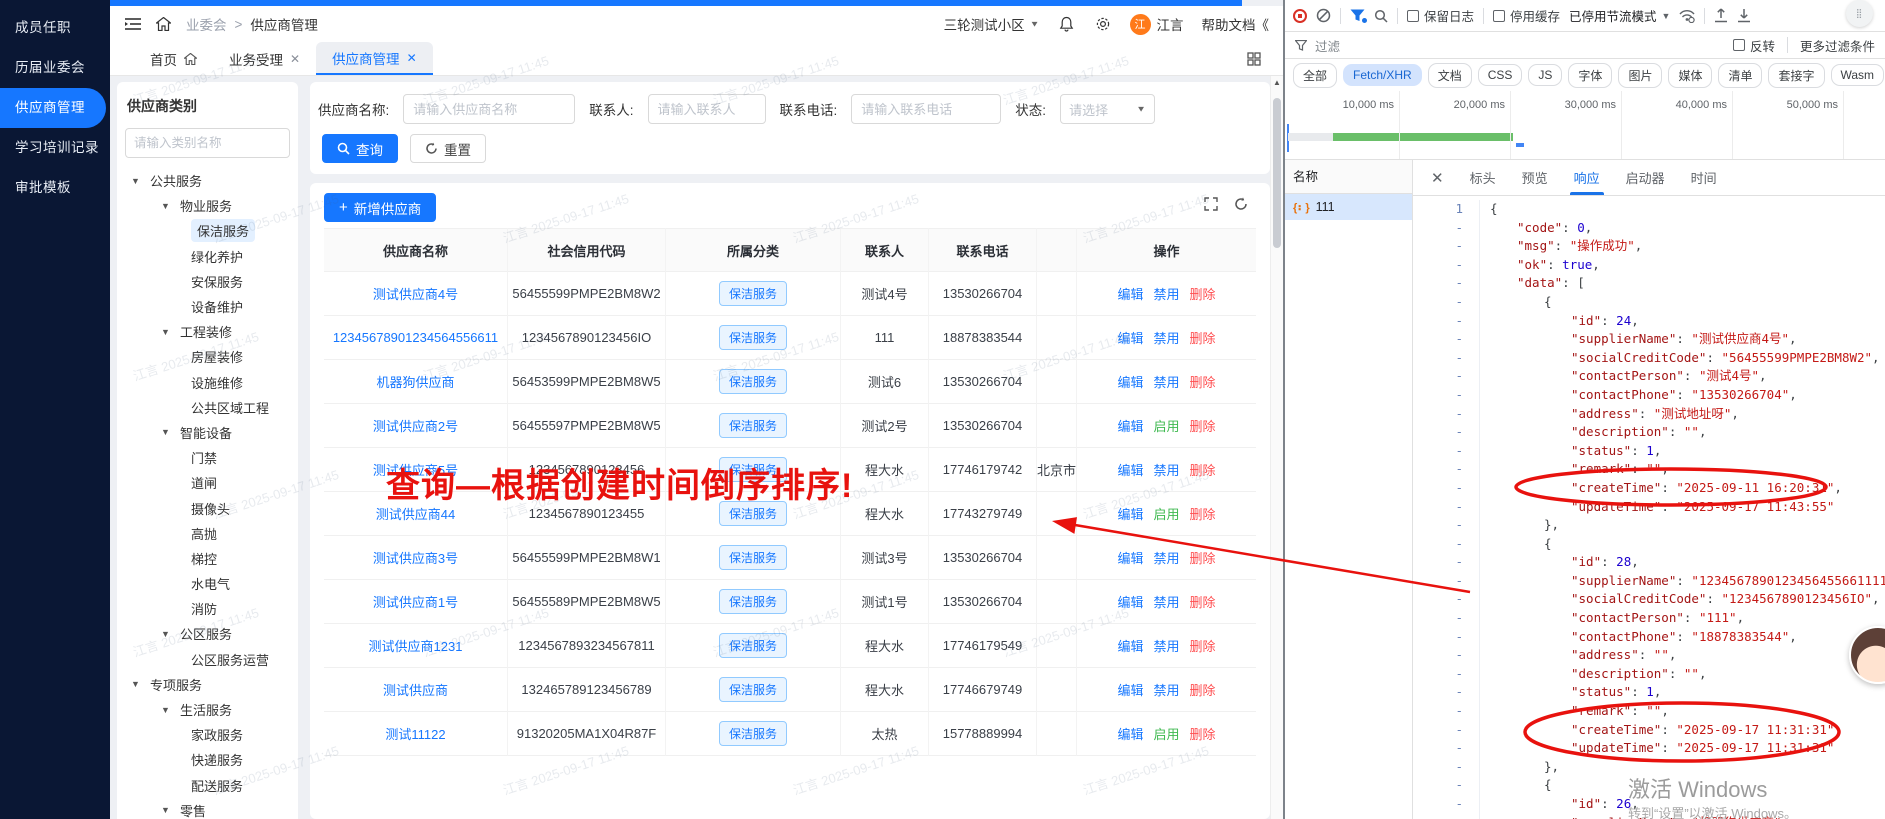 Image resolution: width=1885 pixels, height=819 pixels. What do you see at coordinates (1382, 75) in the screenshot?
I see `filter-chip-Fetch/XHR: Fetch/XHR` at bounding box center [1382, 75].